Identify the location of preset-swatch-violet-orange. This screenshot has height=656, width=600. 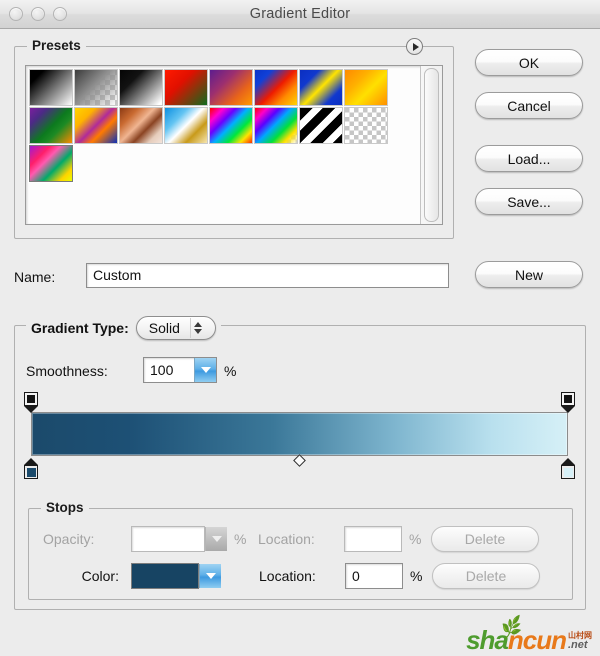
(231, 87).